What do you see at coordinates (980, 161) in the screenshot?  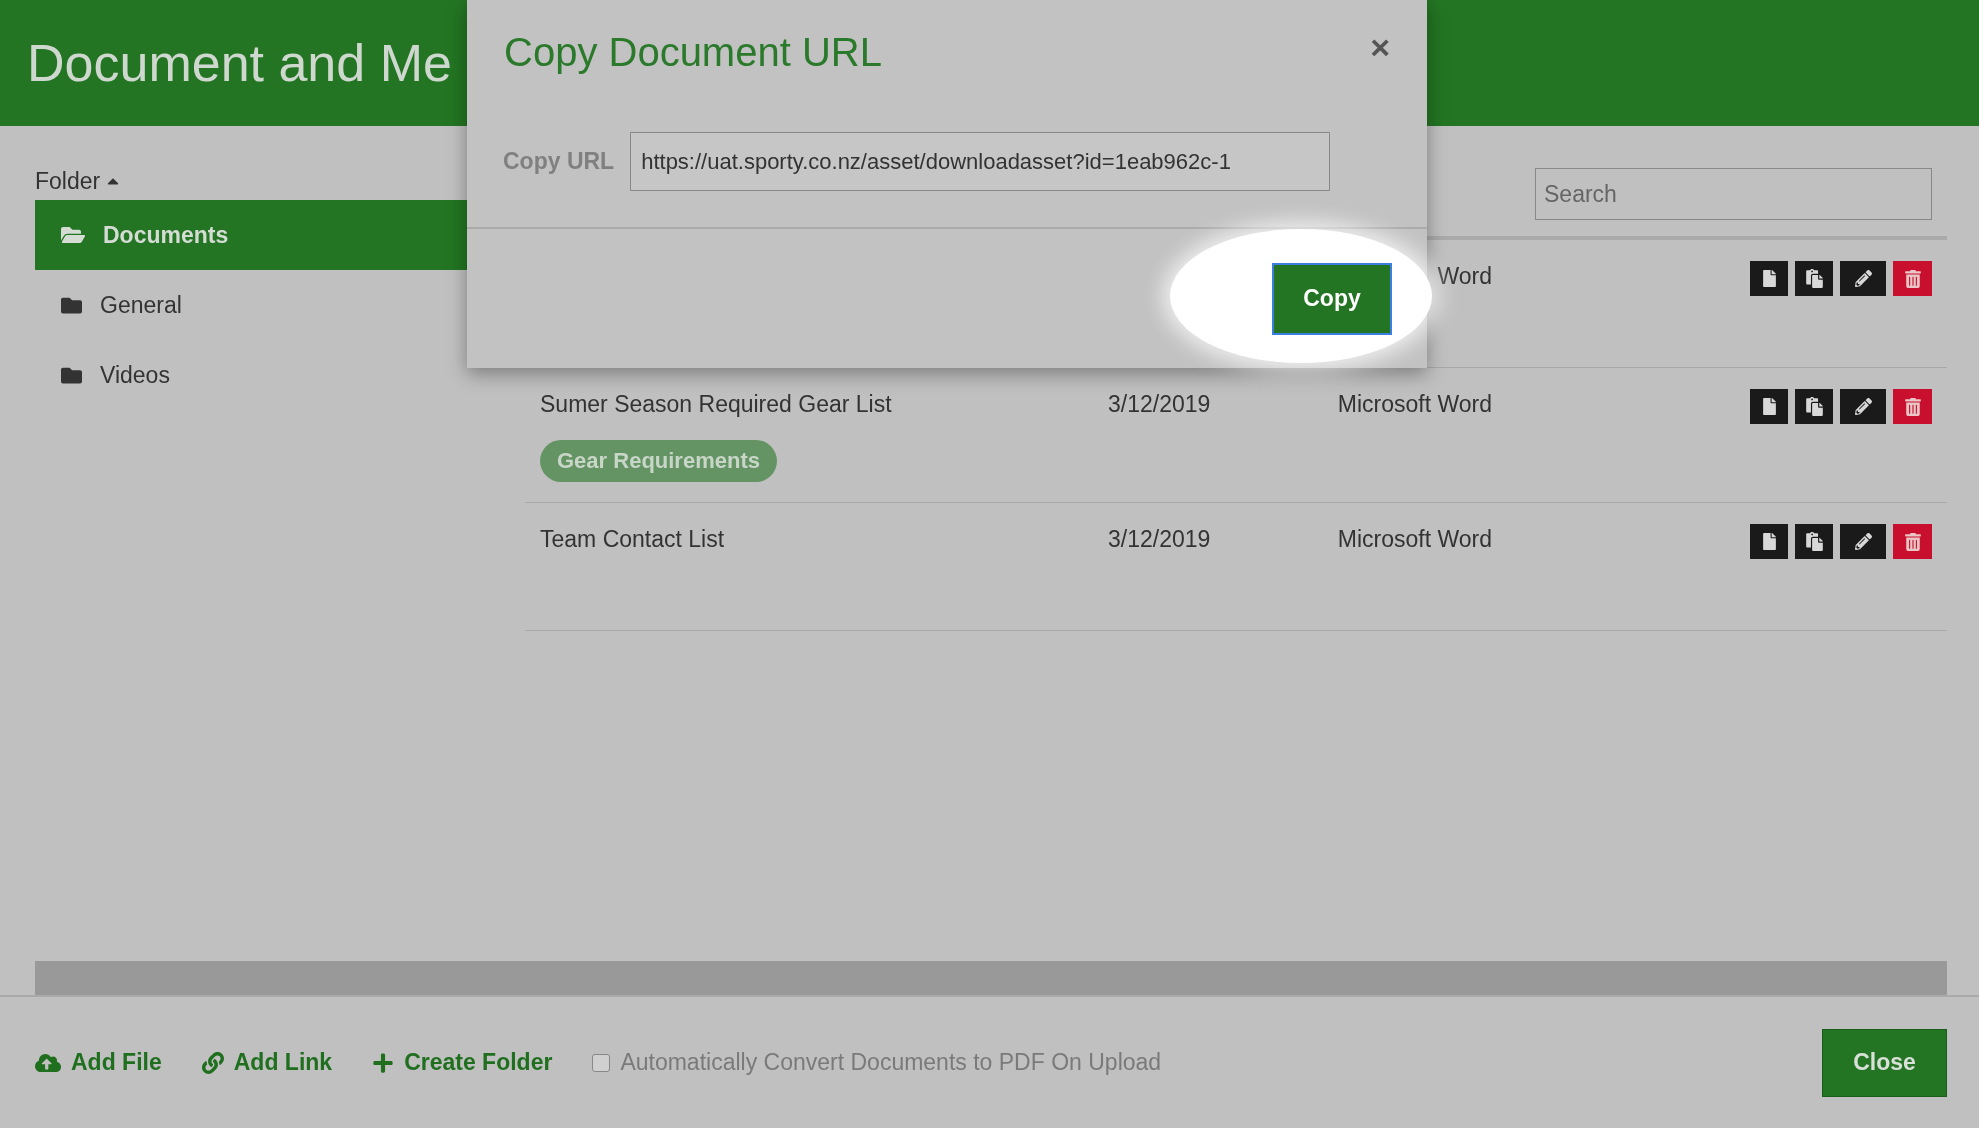 I see `url-field: https://uat.sporty.co.nz/asset/downloadasset?id=1eab962c-1` at bounding box center [980, 161].